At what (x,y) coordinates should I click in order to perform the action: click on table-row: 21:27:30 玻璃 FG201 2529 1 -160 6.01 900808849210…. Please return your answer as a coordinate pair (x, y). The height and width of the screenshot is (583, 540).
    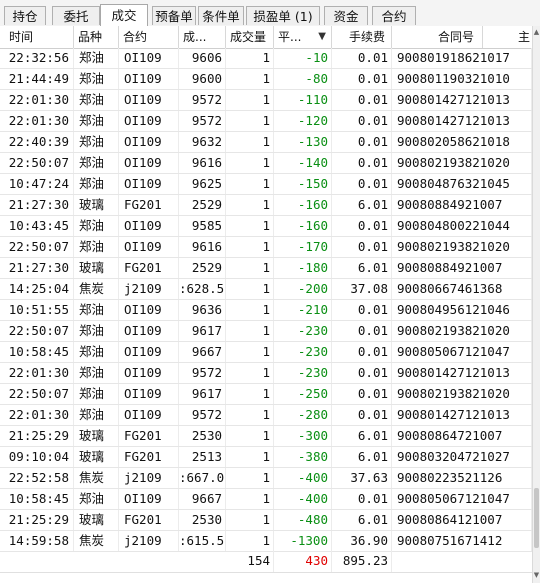
    Looking at the image, I should click on (266, 205).